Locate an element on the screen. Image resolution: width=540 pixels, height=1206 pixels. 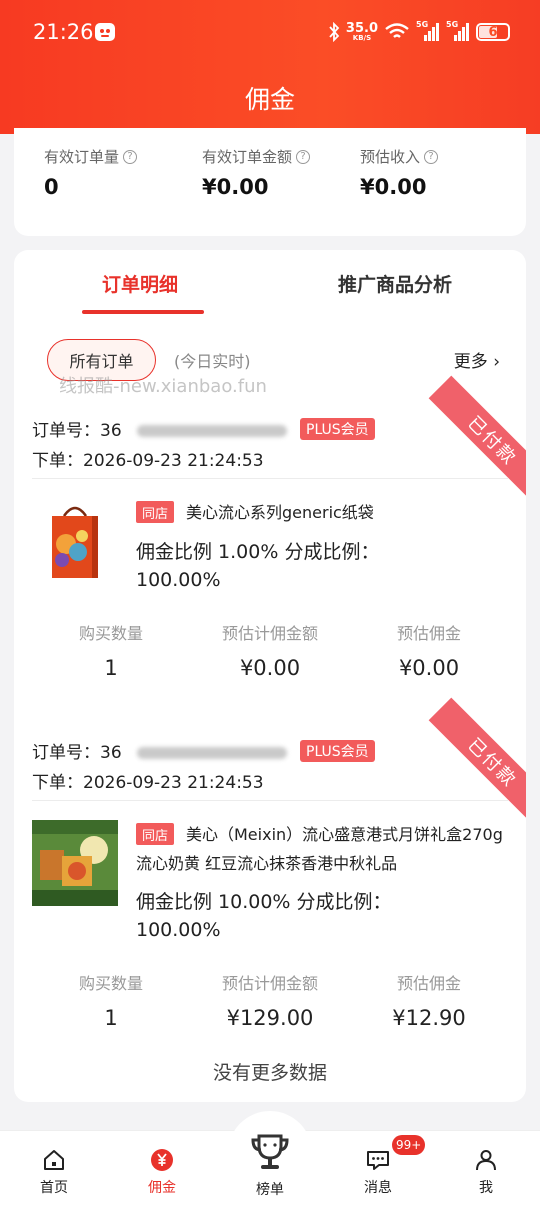
stat-value-est-amount: ¥0.00 is located at coordinates (270, 668).